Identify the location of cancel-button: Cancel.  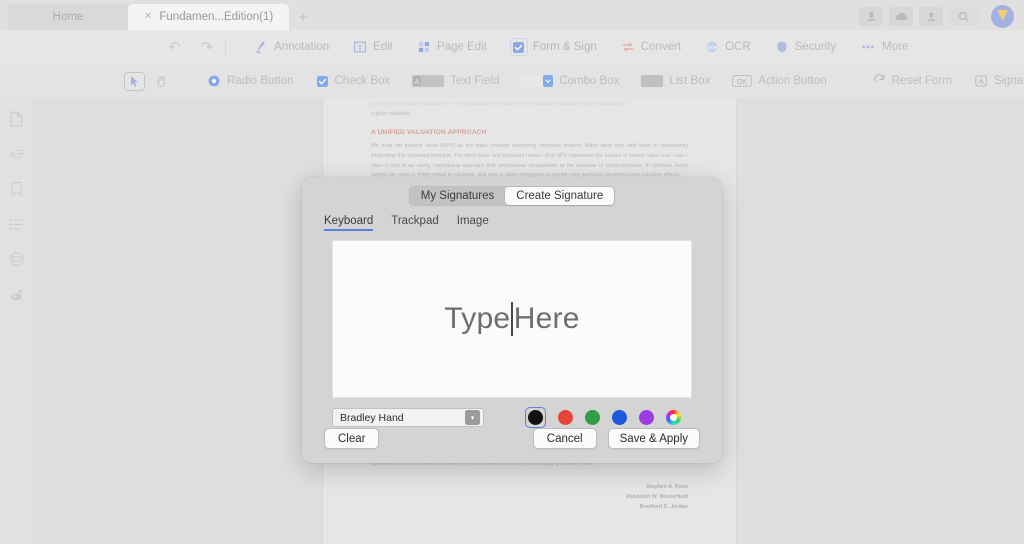
(564, 438).